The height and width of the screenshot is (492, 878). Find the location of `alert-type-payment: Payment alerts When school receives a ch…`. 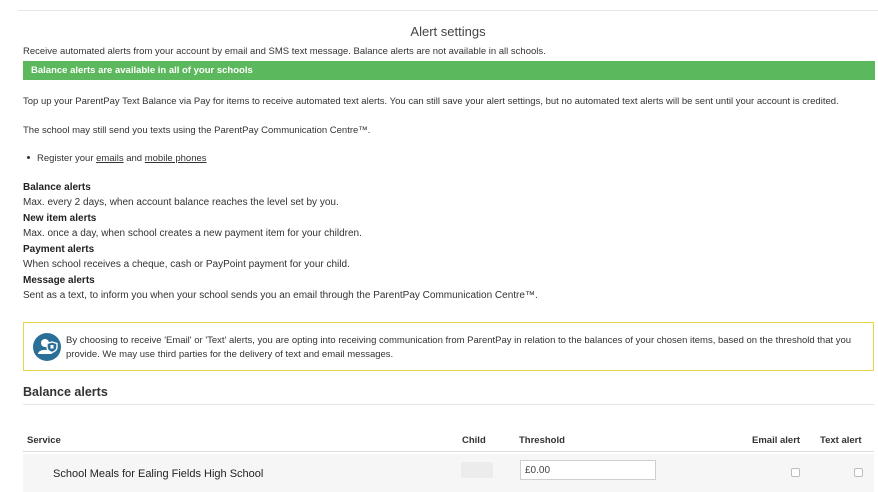

alert-type-payment: Payment alerts When school receives a ch… is located at coordinates (186, 257).